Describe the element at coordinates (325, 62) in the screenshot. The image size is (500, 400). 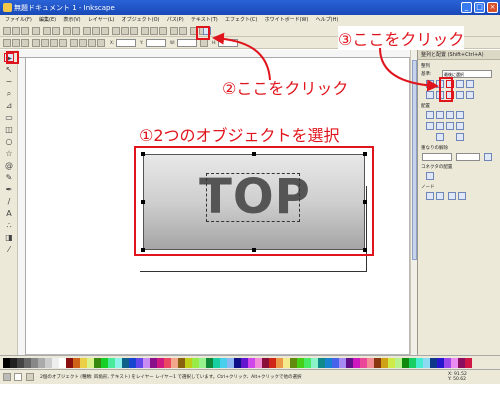
I see `annotation-arrows` at that location.